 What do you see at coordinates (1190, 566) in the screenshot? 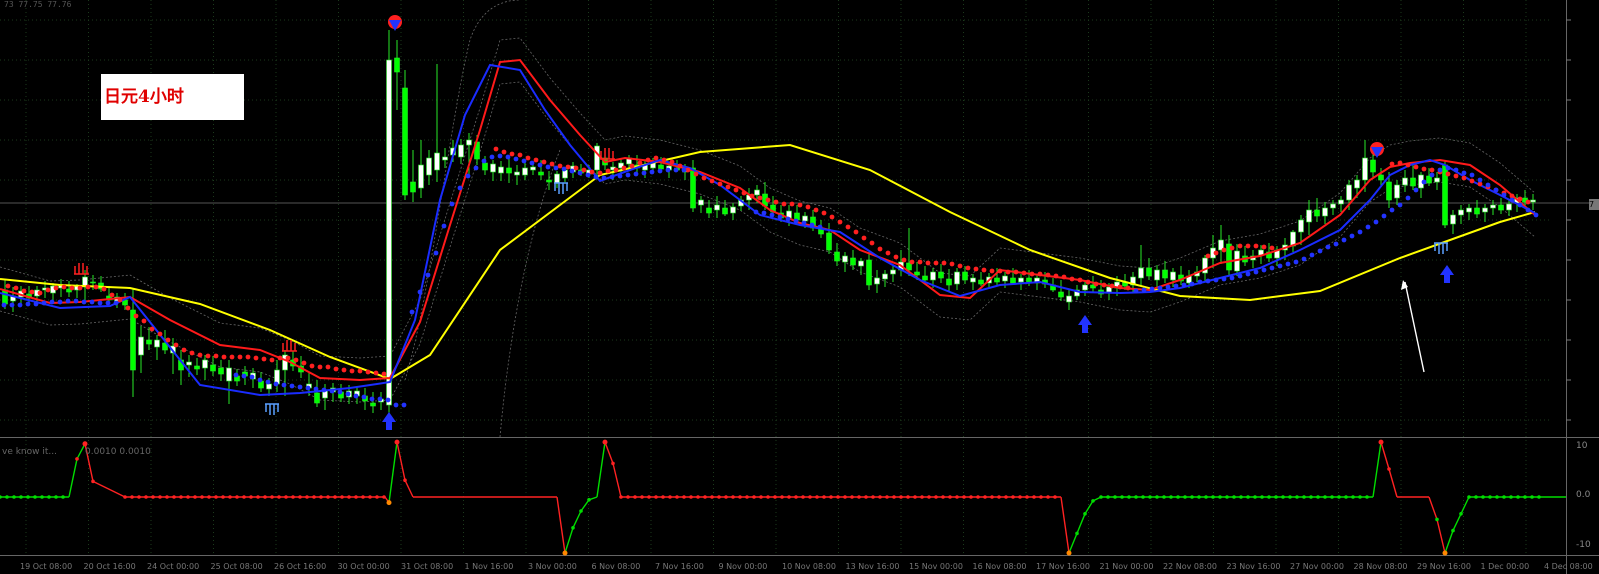
I see `x-axis-label: 22 Nov 08:00` at bounding box center [1190, 566].